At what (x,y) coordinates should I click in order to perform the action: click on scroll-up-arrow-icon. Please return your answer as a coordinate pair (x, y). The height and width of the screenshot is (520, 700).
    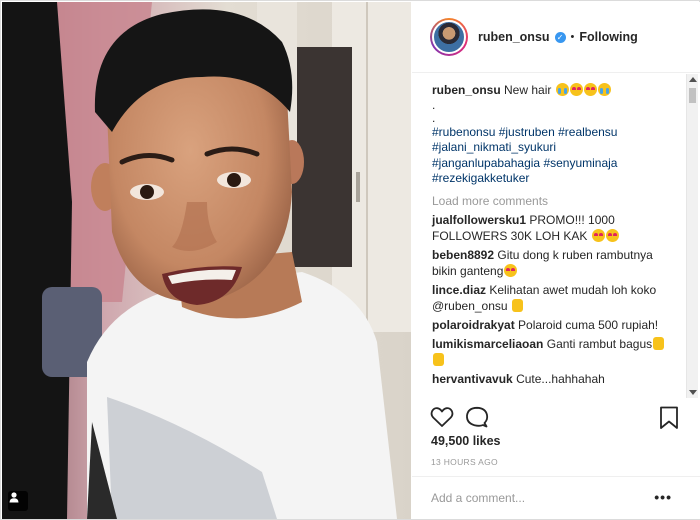
    Looking at the image, I should click on (693, 79).